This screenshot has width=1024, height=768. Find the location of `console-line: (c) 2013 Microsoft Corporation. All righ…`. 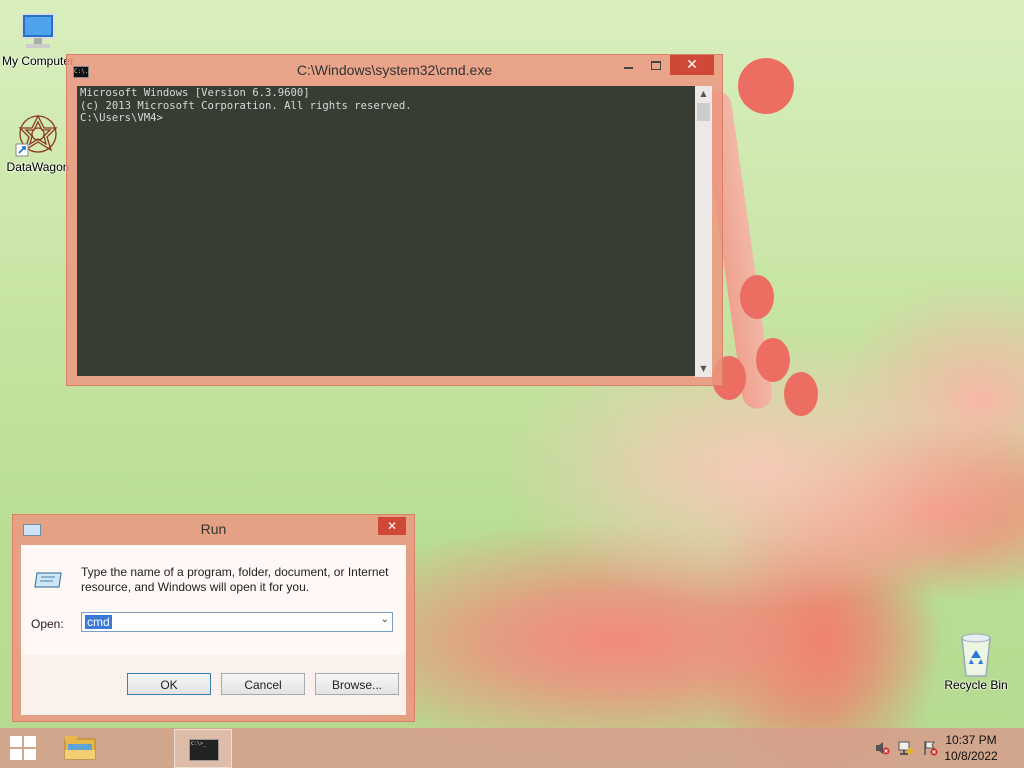

console-line: (c) 2013 Microsoft Corporation. All righ… is located at coordinates (246, 105).